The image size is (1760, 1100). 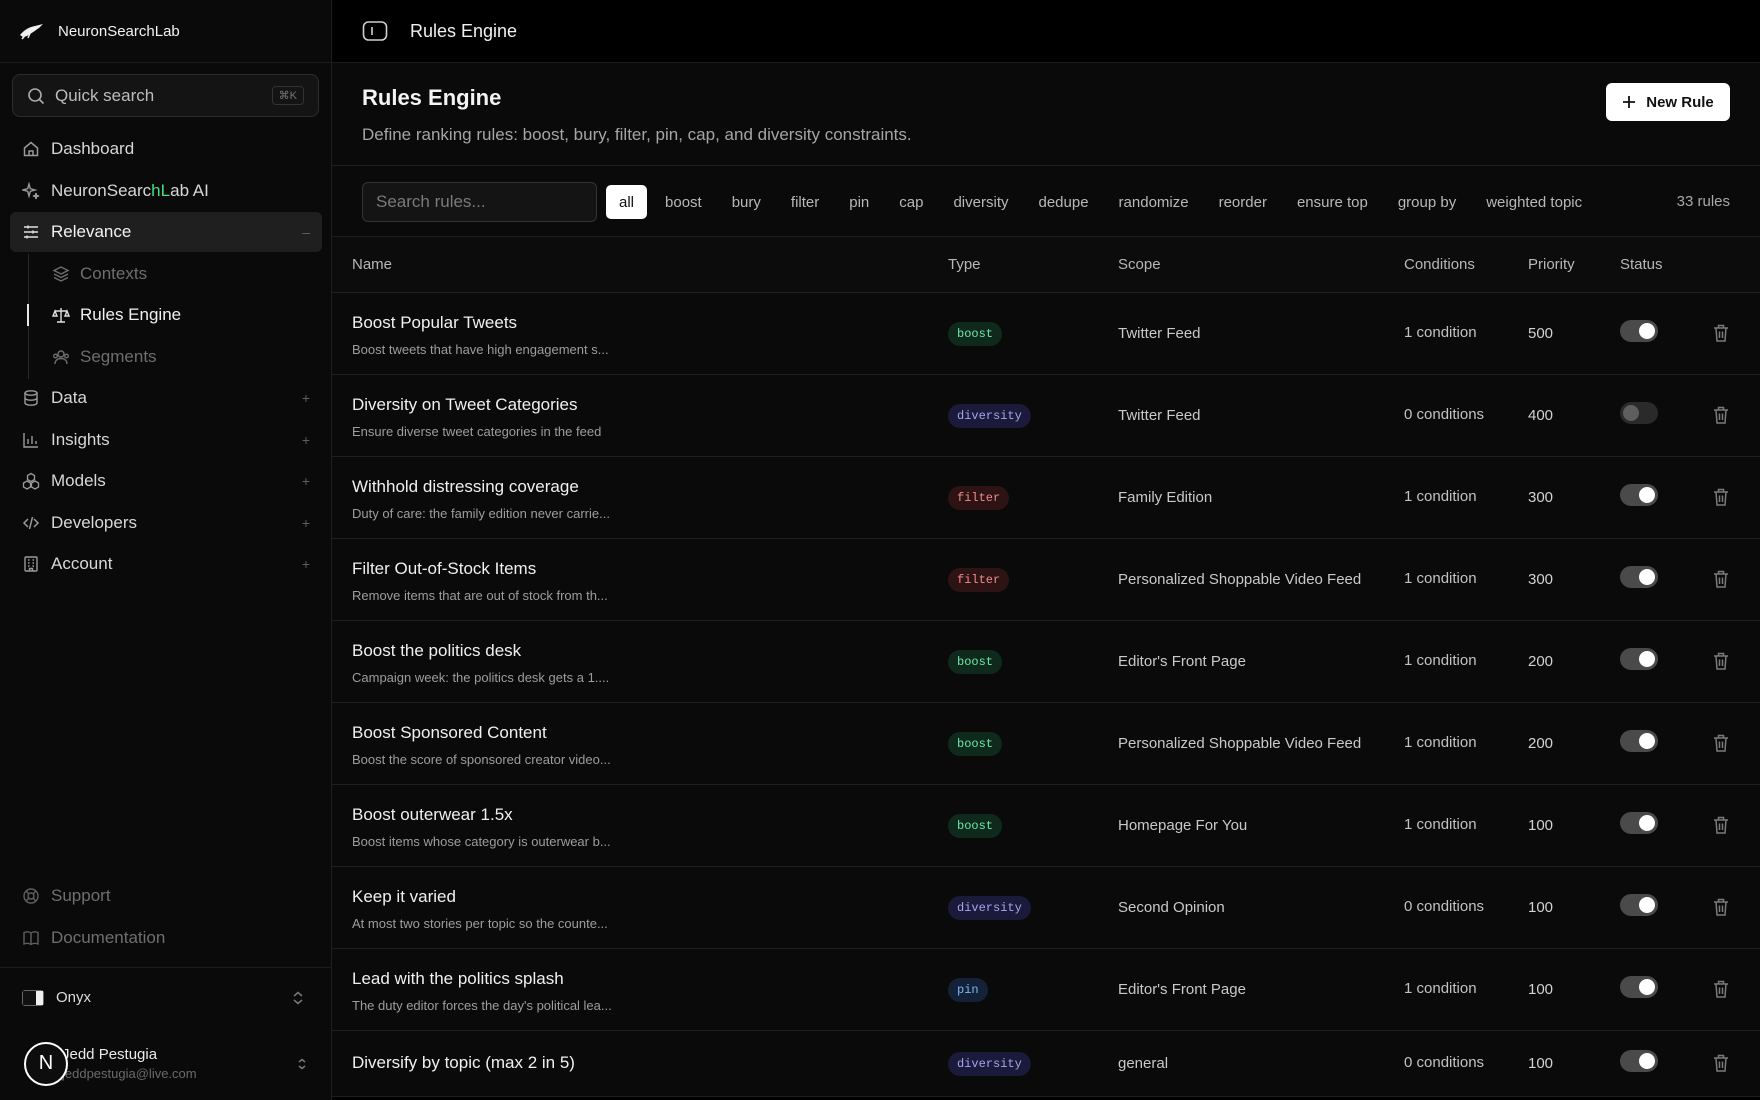 What do you see at coordinates (166, 896) in the screenshot?
I see `nav-support: Support` at bounding box center [166, 896].